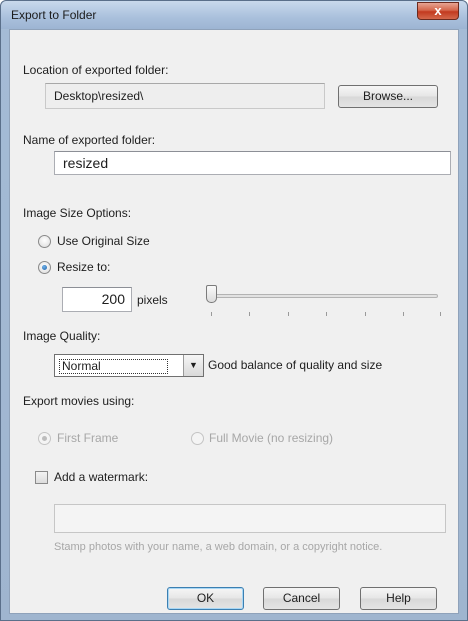  Describe the element at coordinates (97, 299) in the screenshot. I see `pixels-input: 200` at that location.